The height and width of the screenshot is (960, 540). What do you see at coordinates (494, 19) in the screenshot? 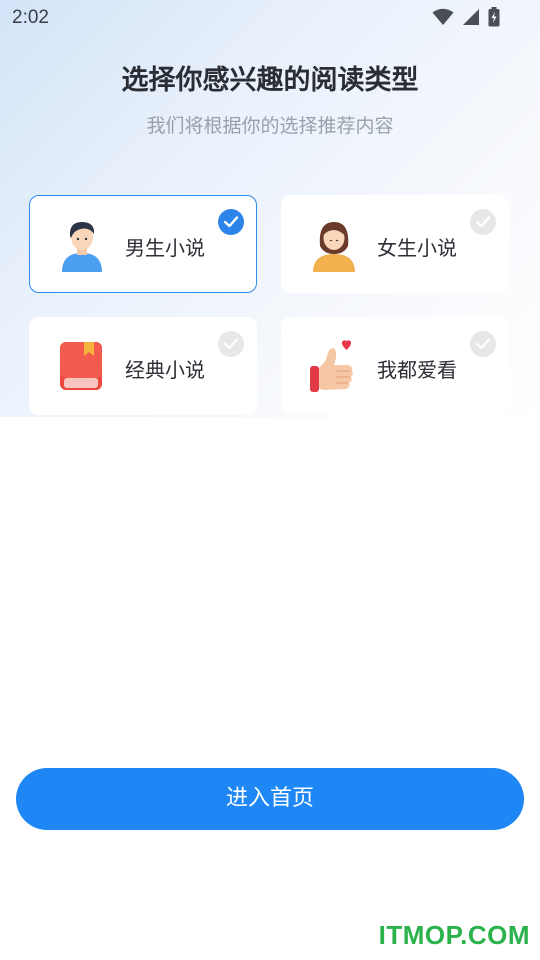
I see `battery-icon` at bounding box center [494, 19].